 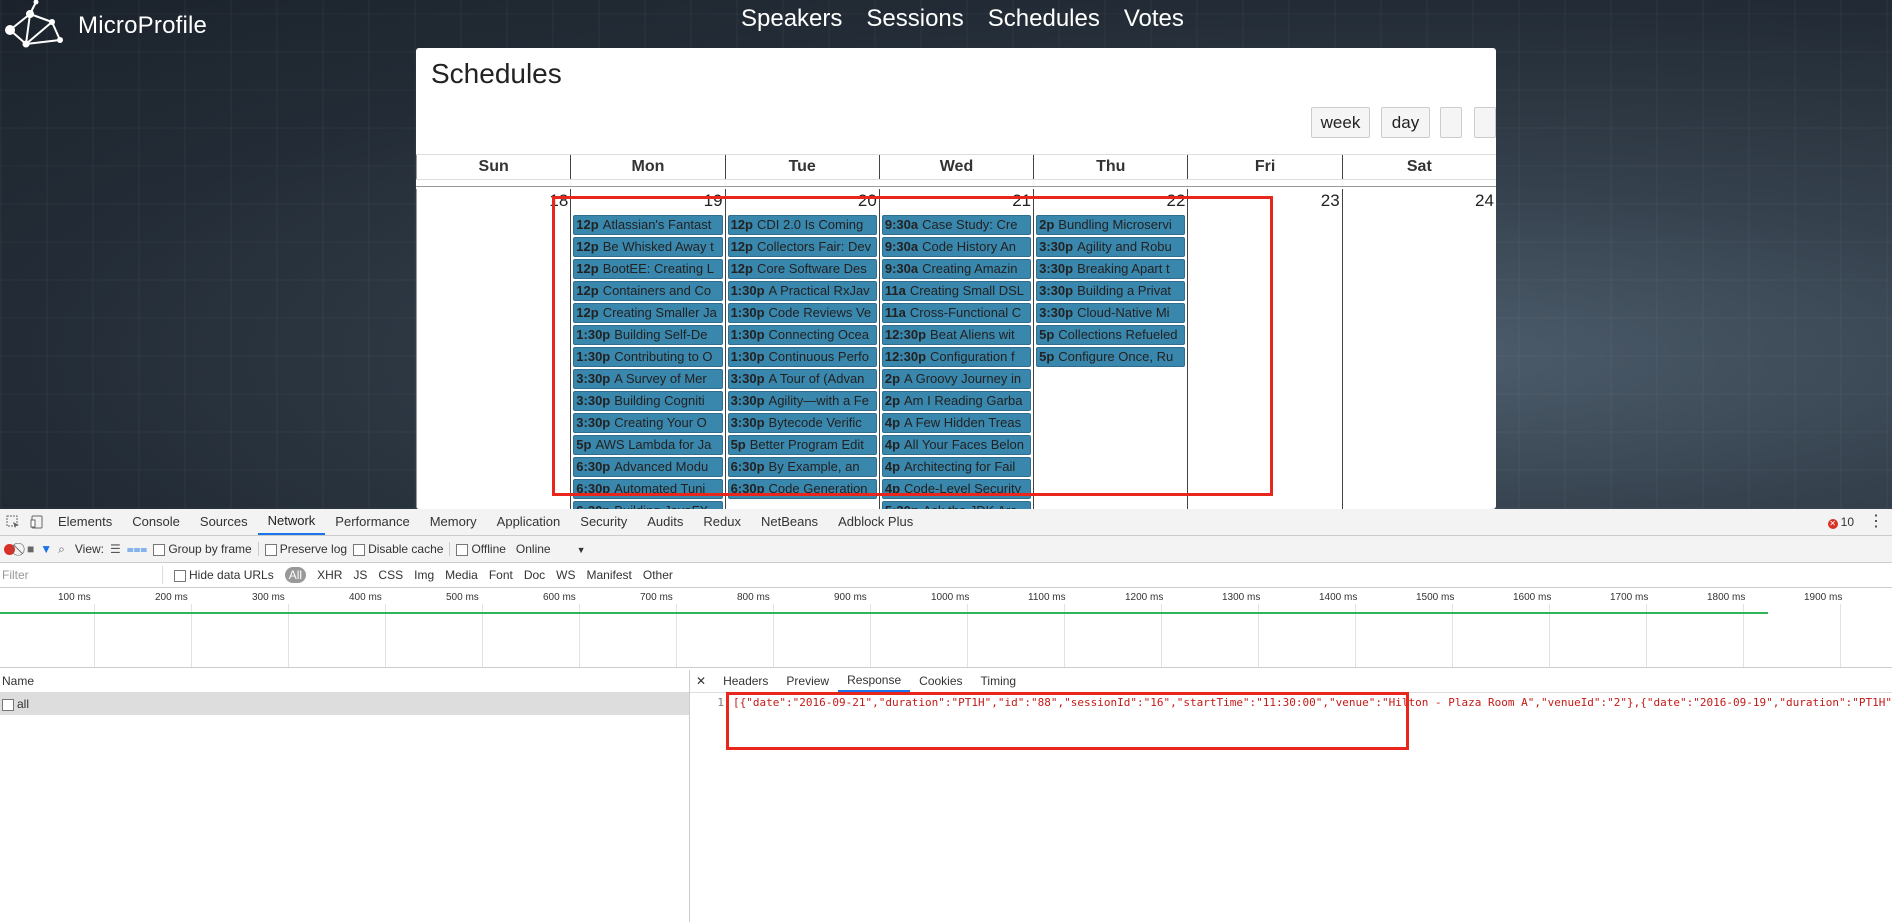 I want to click on filter-type-doc: Doc, so click(x=534, y=575).